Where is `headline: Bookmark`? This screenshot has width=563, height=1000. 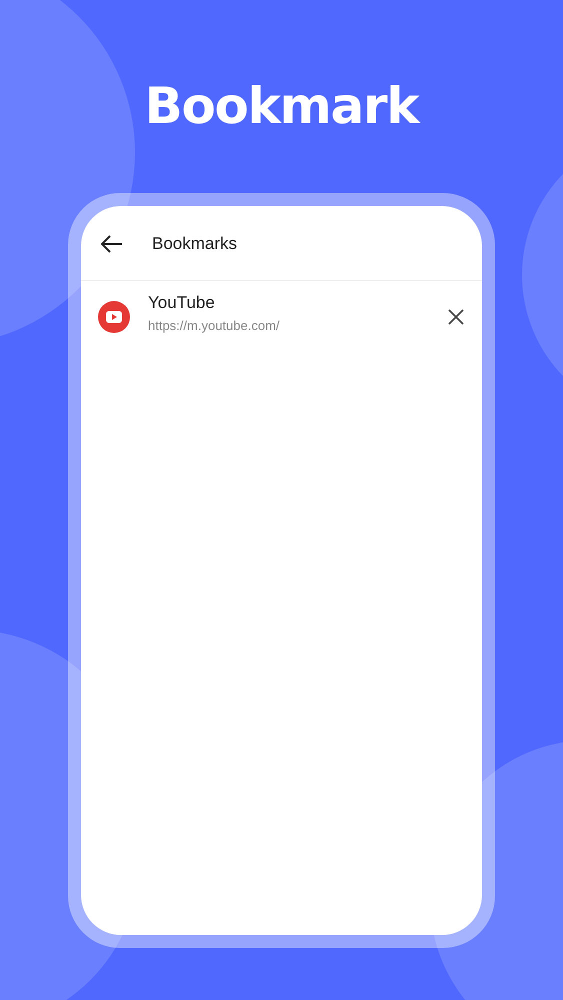
headline: Bookmark is located at coordinates (281, 106).